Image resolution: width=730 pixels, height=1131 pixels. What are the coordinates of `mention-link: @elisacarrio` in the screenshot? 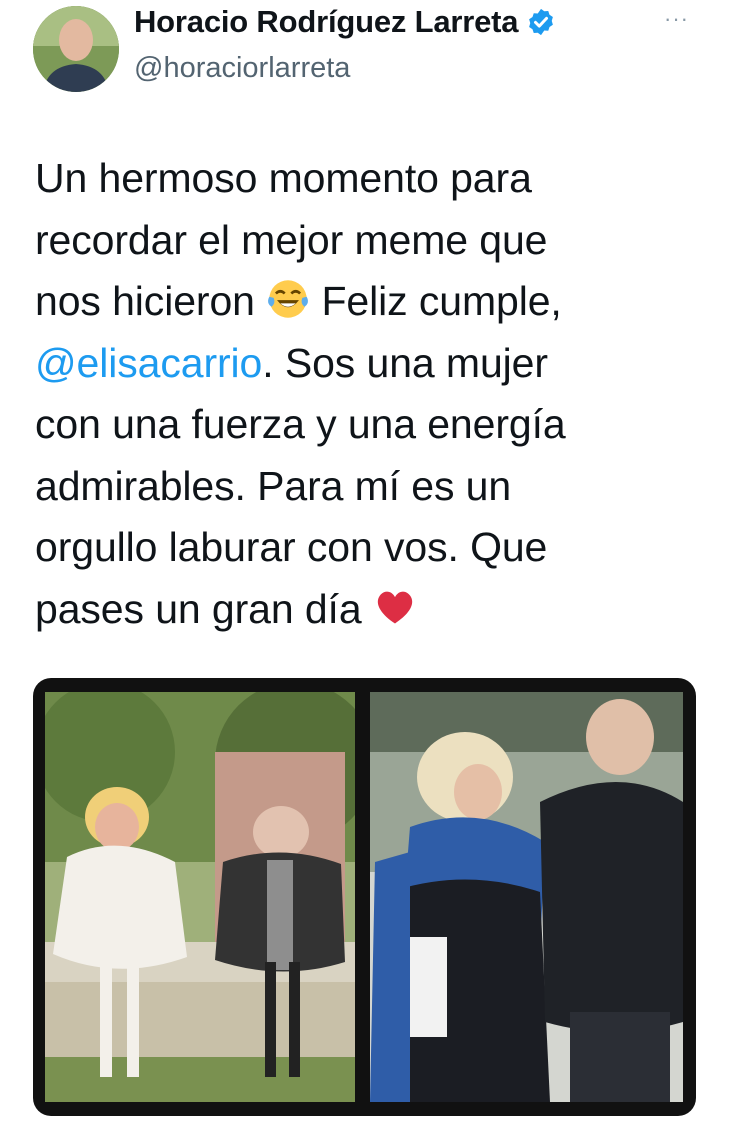 It's located at (148, 363).